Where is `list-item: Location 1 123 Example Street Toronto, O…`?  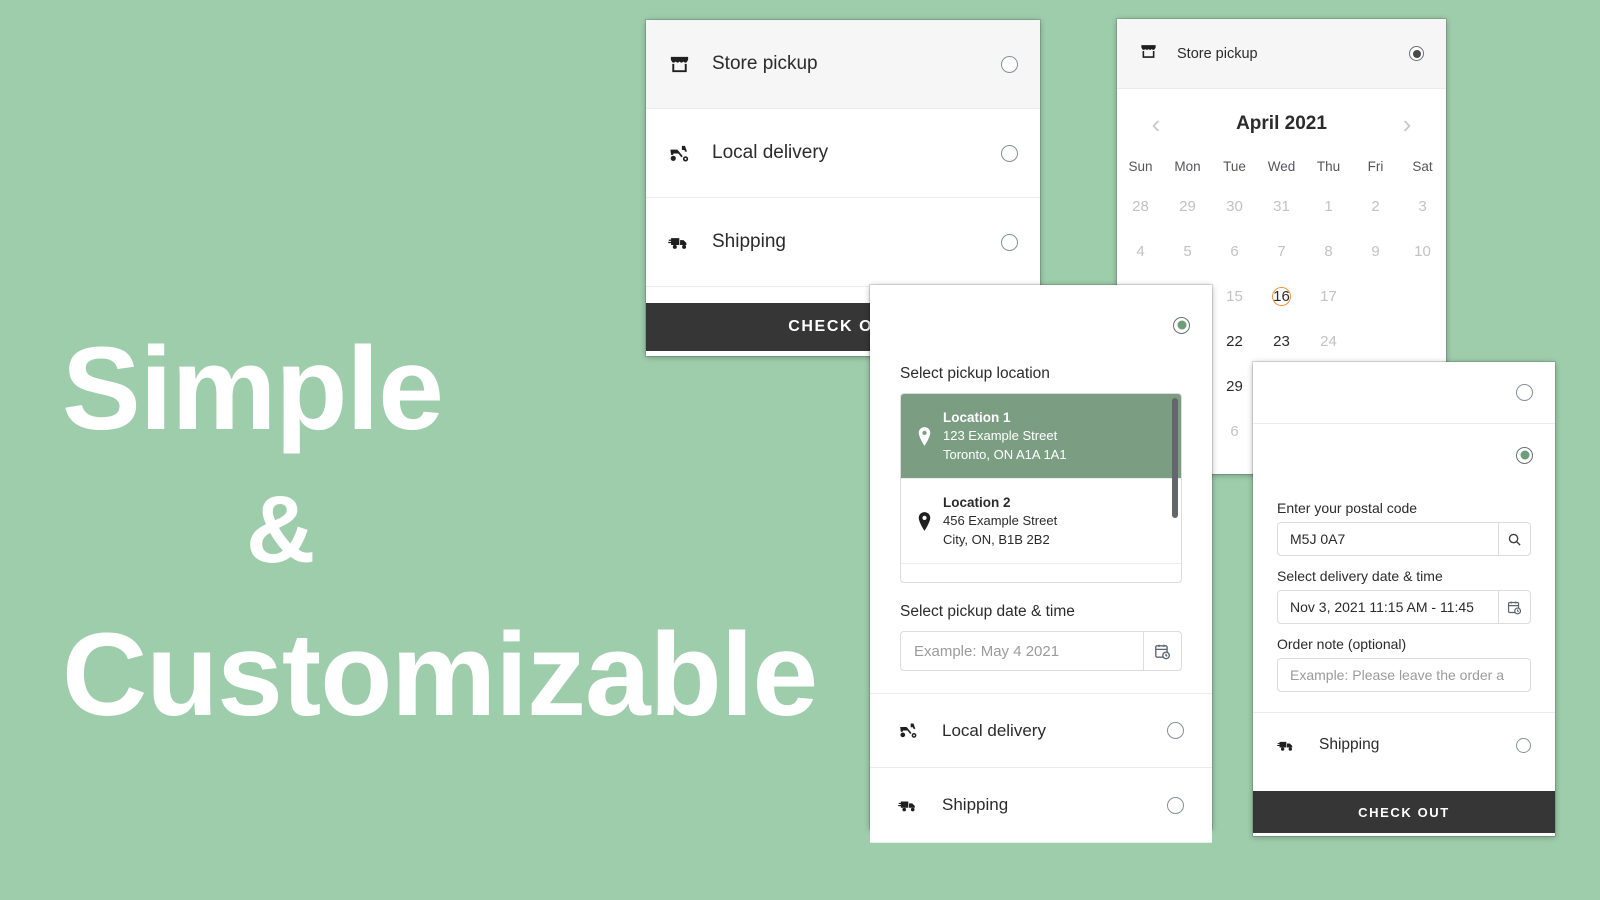
list-item: Location 1 123 Example Street Toronto, O… is located at coordinates (1041, 437).